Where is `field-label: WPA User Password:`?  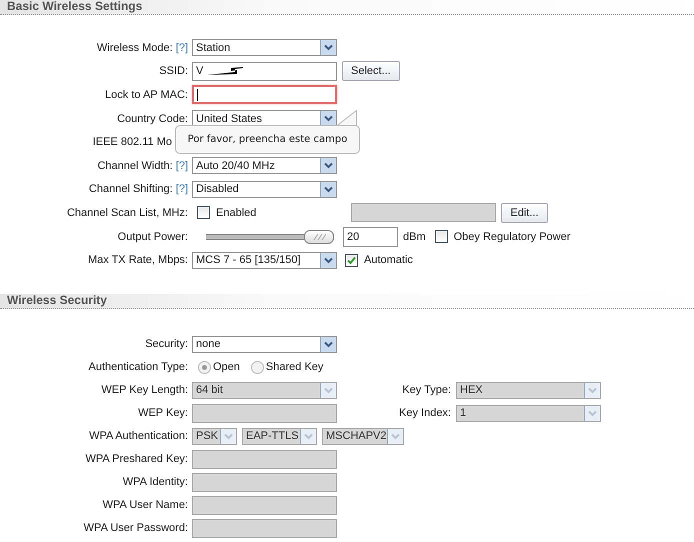 field-label: WPA User Password: is located at coordinates (136, 528).